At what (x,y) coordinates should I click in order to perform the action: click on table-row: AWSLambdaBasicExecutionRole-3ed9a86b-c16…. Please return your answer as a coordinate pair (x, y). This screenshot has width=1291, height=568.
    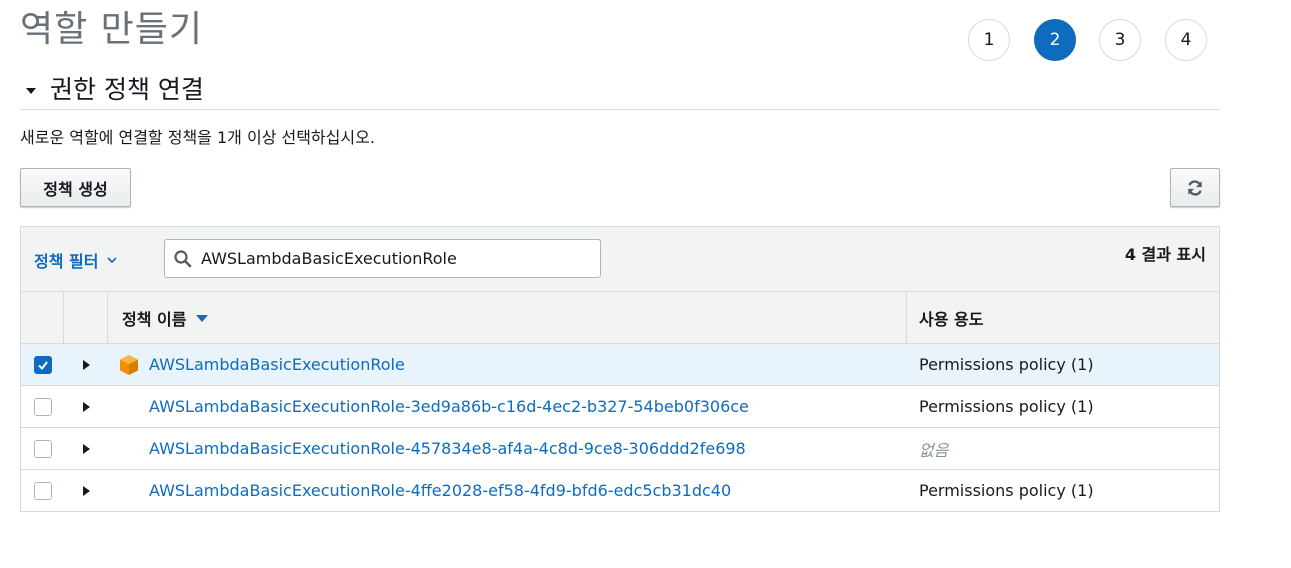
    Looking at the image, I should click on (620, 407).